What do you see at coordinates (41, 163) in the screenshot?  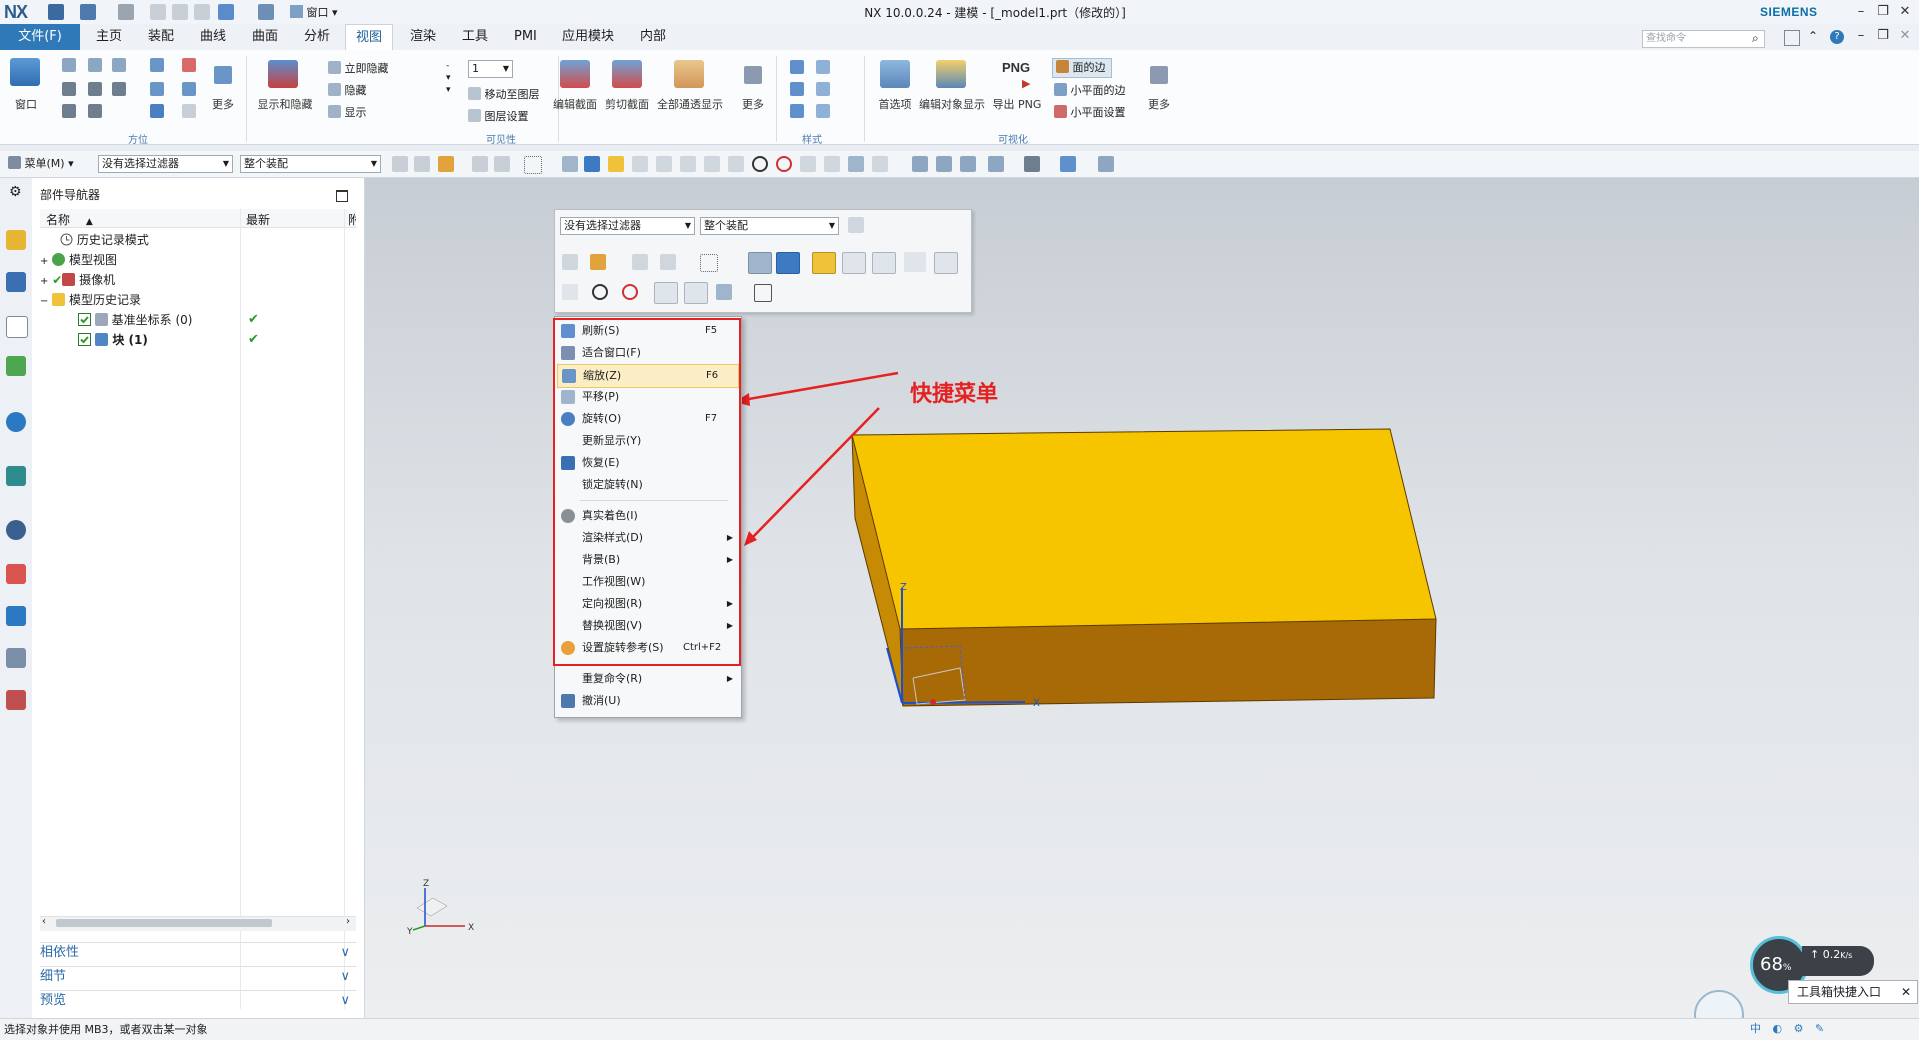 I see `menu-button: 菜单(M) ▾` at bounding box center [41, 163].